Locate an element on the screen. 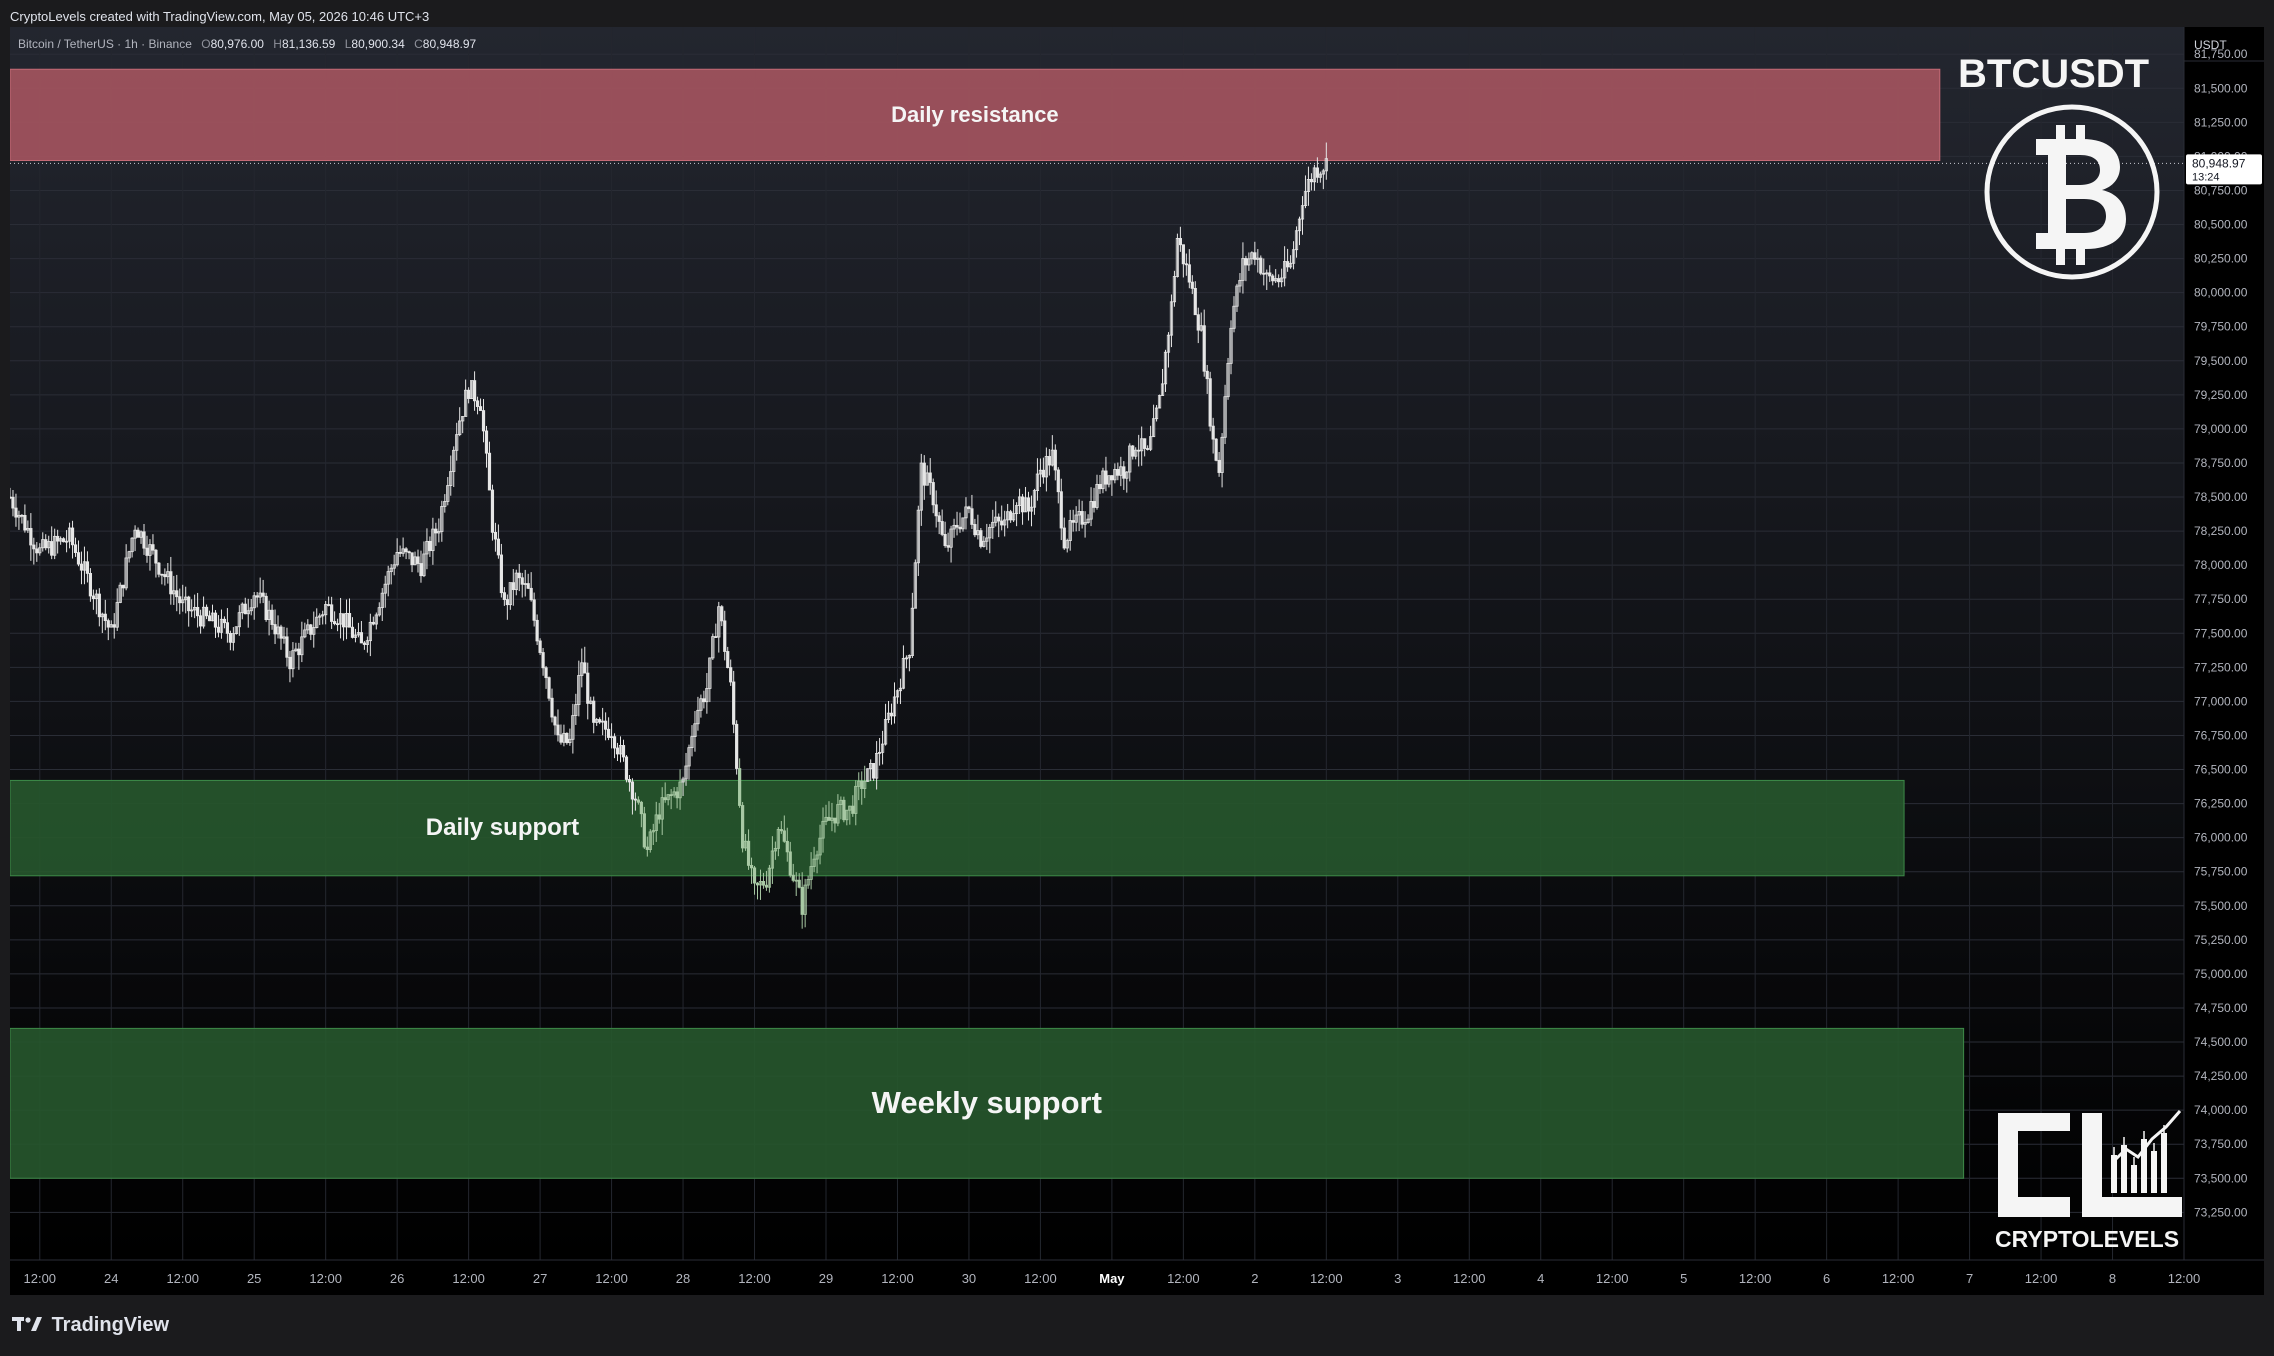 Image resolution: width=2274 pixels, height=1356 pixels. time-tick-label: 27 is located at coordinates (540, 1278).